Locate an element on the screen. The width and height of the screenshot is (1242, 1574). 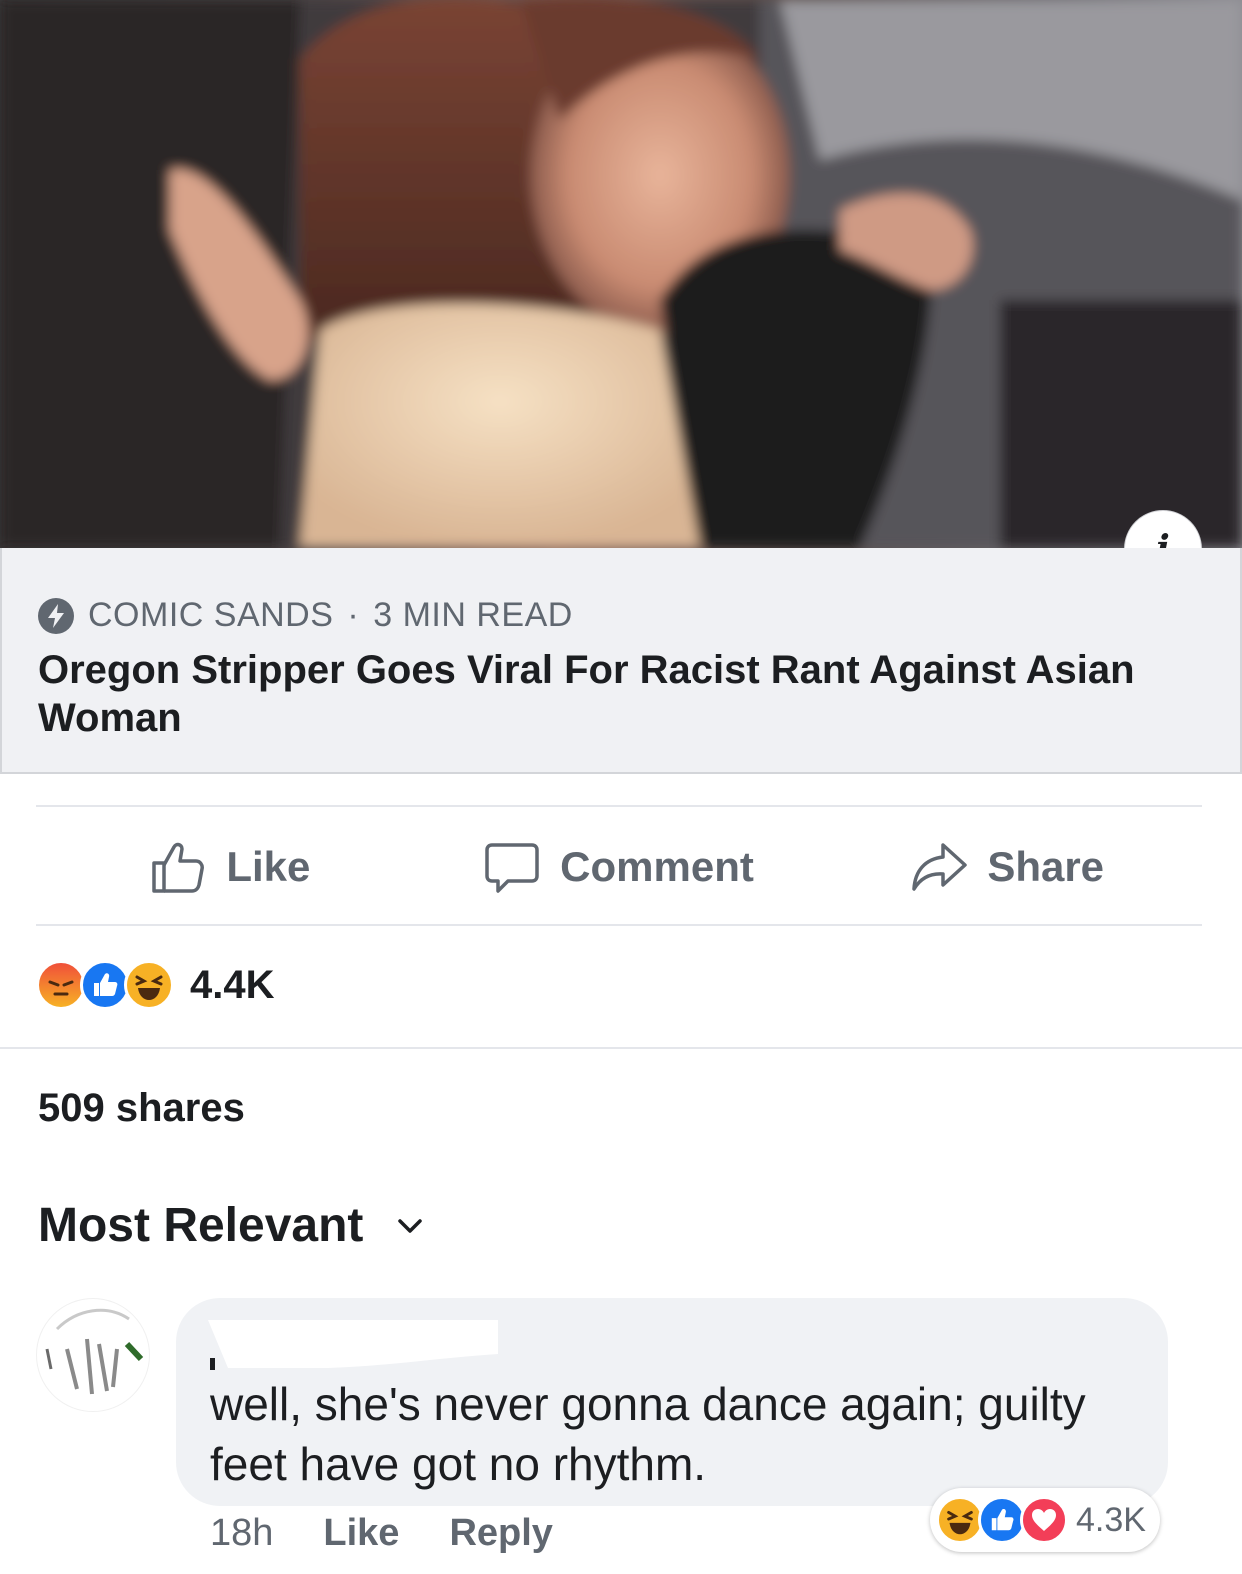
sort-label: Most Relevant is located at coordinates (201, 1225).